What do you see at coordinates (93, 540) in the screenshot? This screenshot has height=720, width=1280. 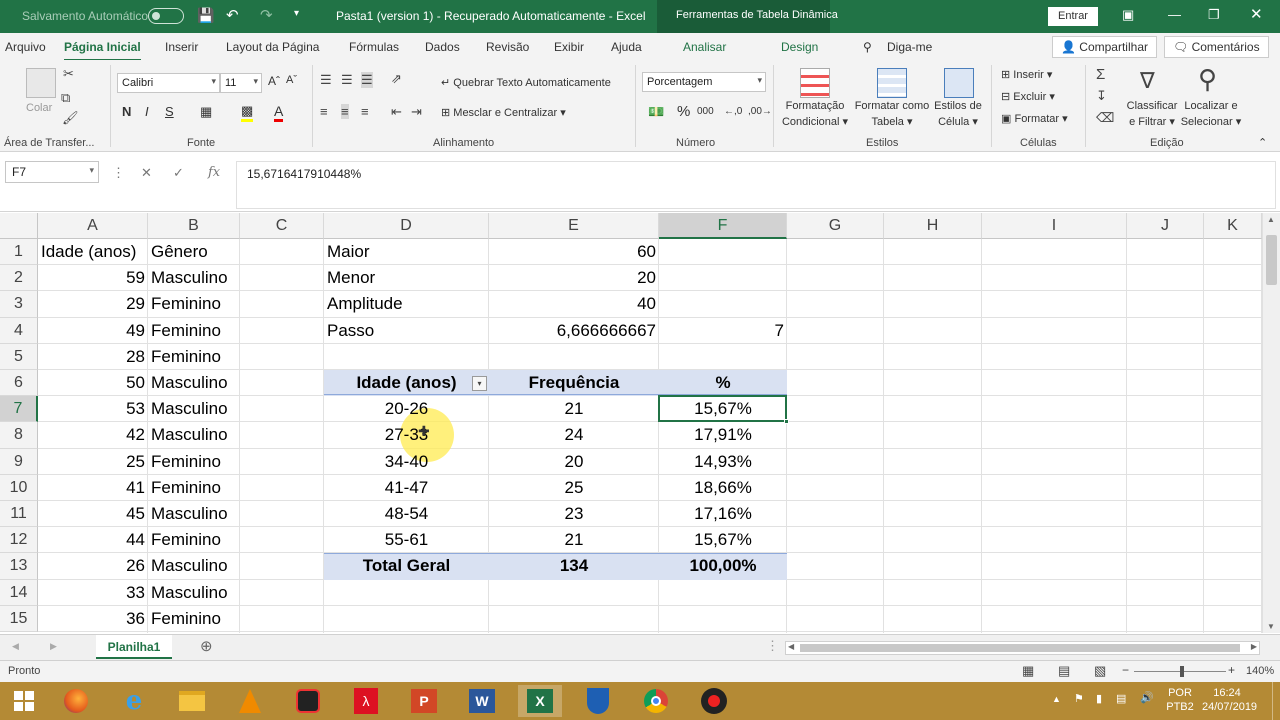 I see `cell-a12: 44` at bounding box center [93, 540].